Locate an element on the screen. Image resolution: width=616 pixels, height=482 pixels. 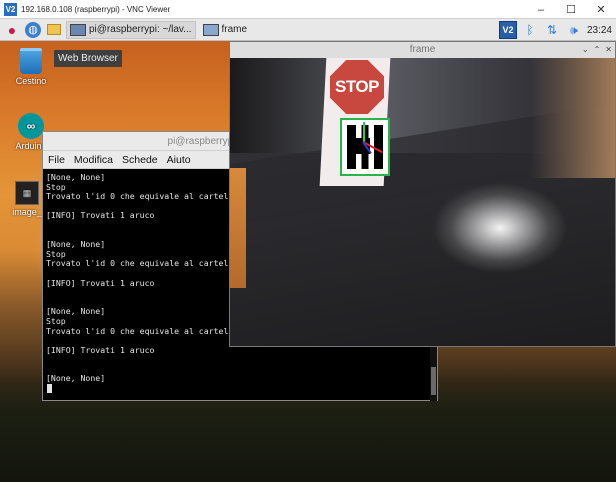
minimize-button: – is located at coordinates (541, 9).